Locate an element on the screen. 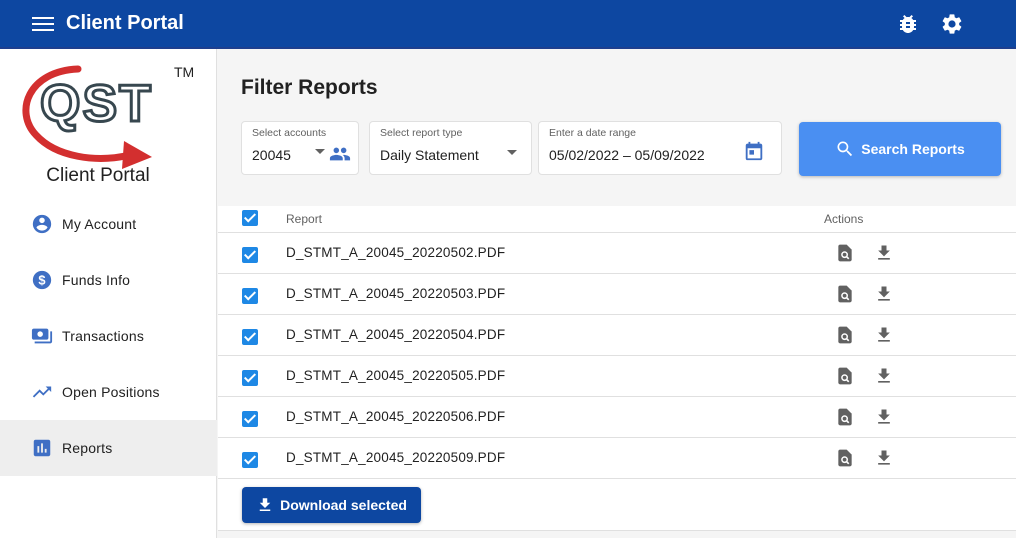  report-filename: D_STMT_A_20045_20220509.PDF is located at coordinates (396, 457).